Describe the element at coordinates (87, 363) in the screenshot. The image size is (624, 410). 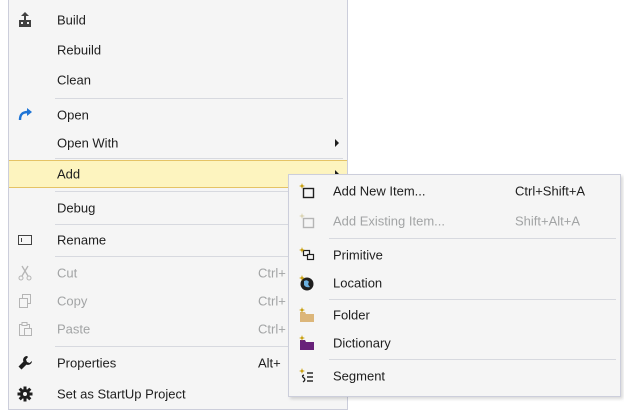
I see `menu-item-label: Properties` at that location.